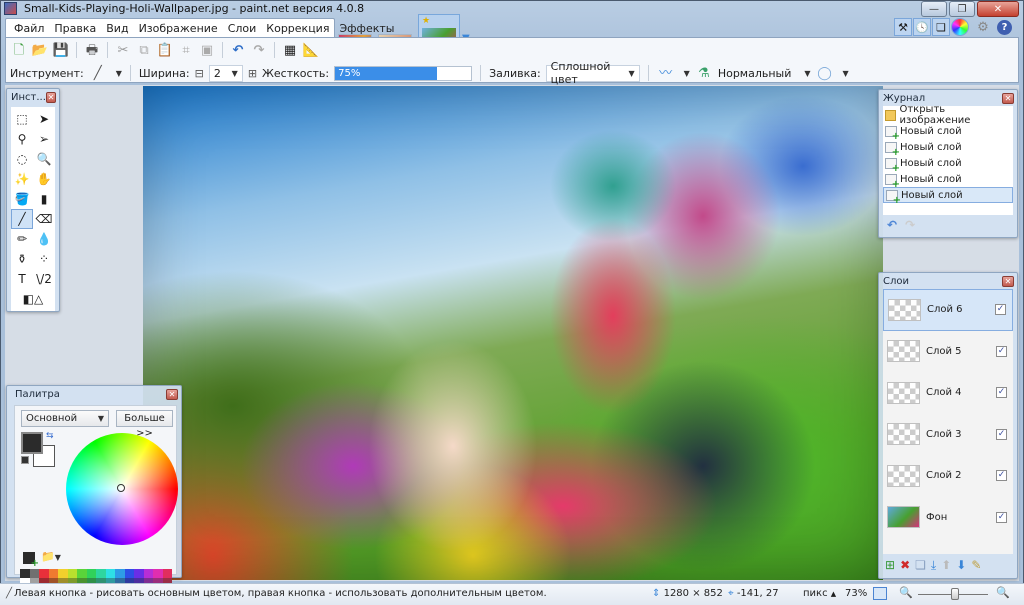 The height and width of the screenshot is (605, 1024). What do you see at coordinates (892, 225) in the screenshot?
I see `history-undo-icon: ↶` at bounding box center [892, 225].